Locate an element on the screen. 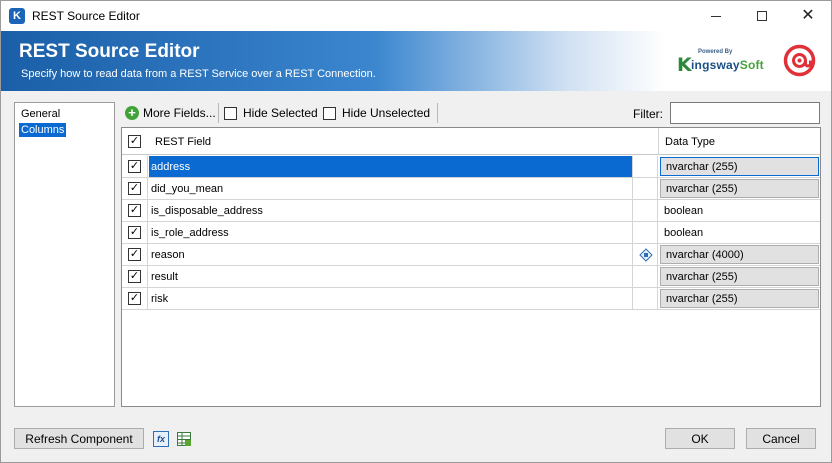  cancel-button: Cancel is located at coordinates (781, 438).